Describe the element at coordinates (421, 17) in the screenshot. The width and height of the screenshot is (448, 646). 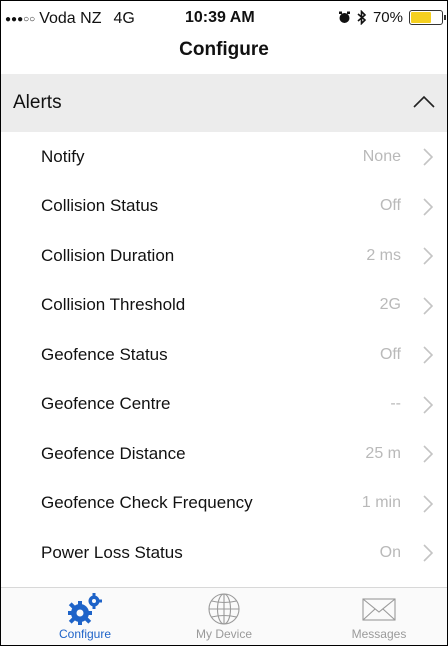
I see `battery-fill` at that location.